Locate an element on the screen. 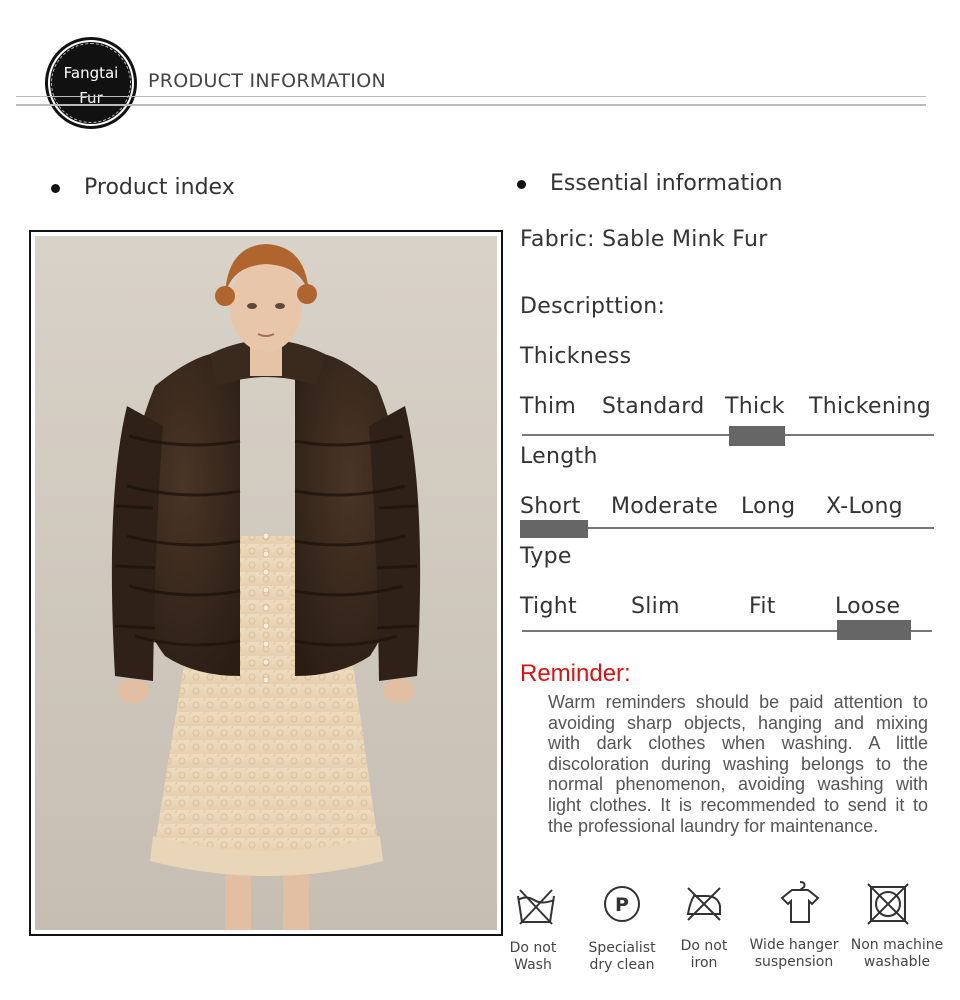 This screenshot has height=1000, width=960. svg-text: P is located at coordinates (622, 905).